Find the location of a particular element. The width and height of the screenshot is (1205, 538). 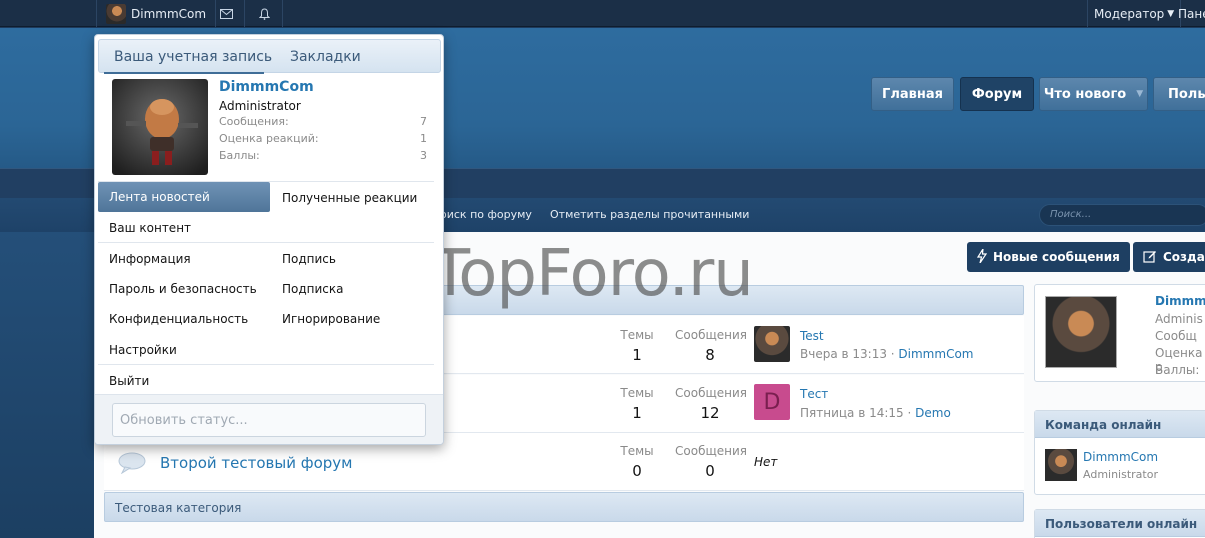

new-posts-button: Новые сообщения is located at coordinates (1048, 257).